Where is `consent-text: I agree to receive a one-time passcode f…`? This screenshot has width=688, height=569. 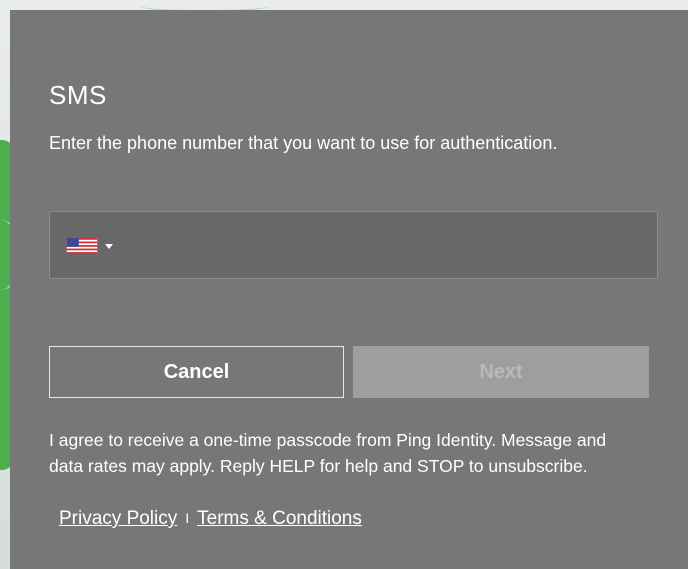 consent-text: I agree to receive a one-time passcode f… is located at coordinates (328, 453).